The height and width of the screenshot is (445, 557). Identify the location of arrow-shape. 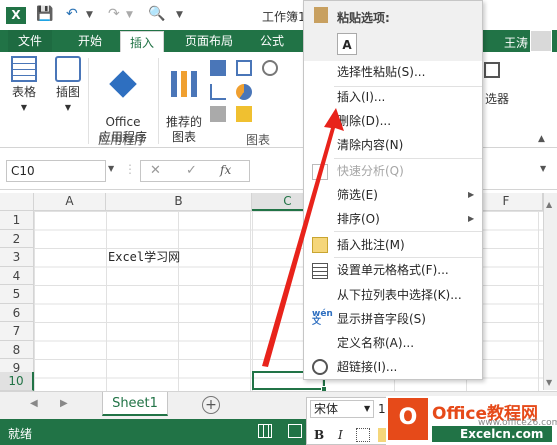
(303, 237).